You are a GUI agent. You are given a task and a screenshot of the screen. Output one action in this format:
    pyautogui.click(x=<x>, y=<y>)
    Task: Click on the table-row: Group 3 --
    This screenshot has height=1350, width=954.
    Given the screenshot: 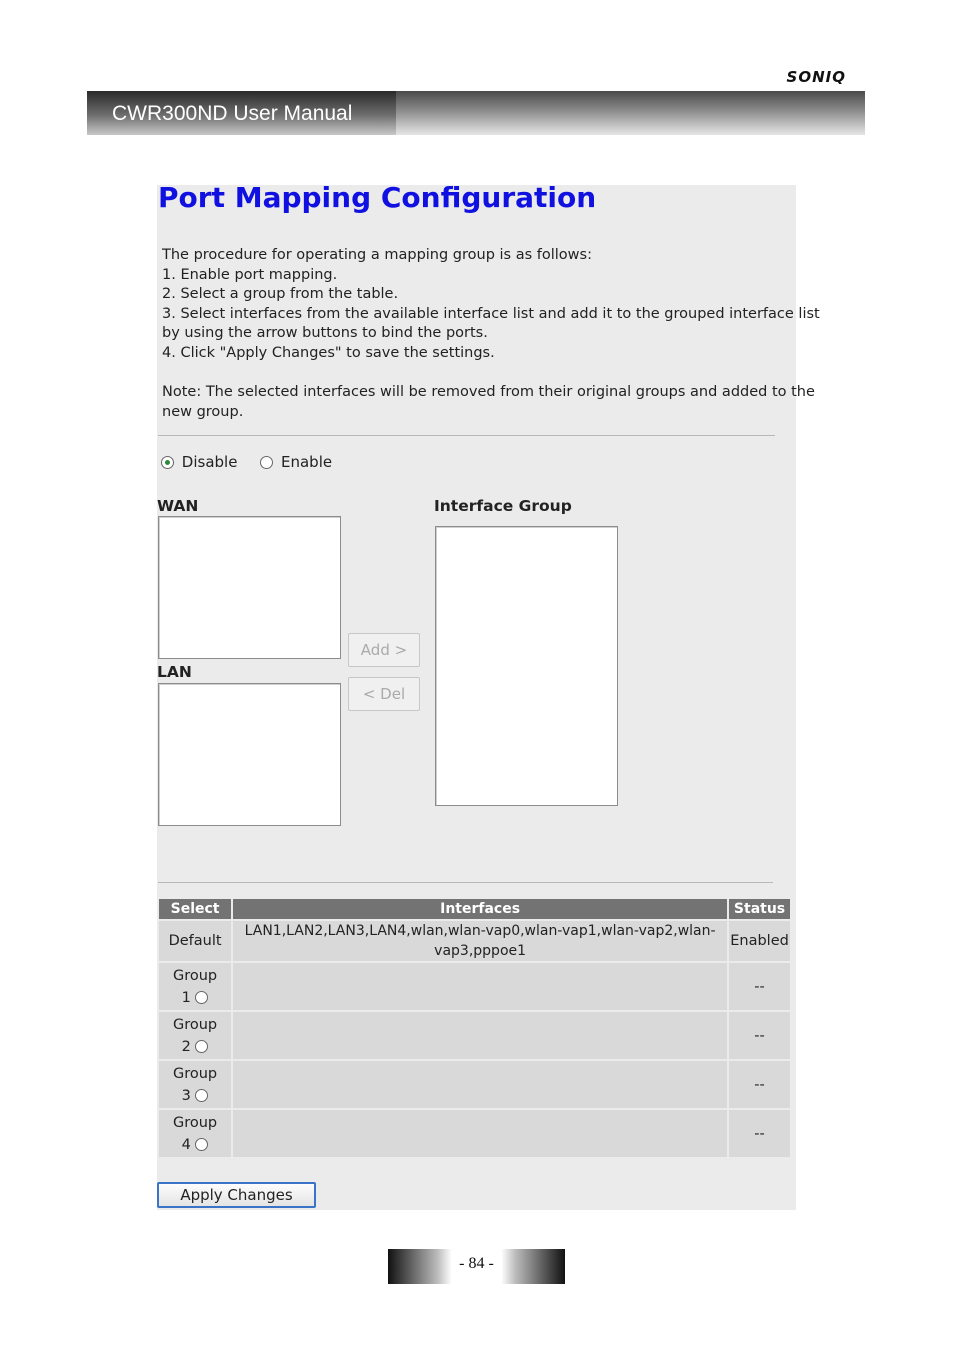 What is the action you would take?
    pyautogui.click(x=474, y=1084)
    